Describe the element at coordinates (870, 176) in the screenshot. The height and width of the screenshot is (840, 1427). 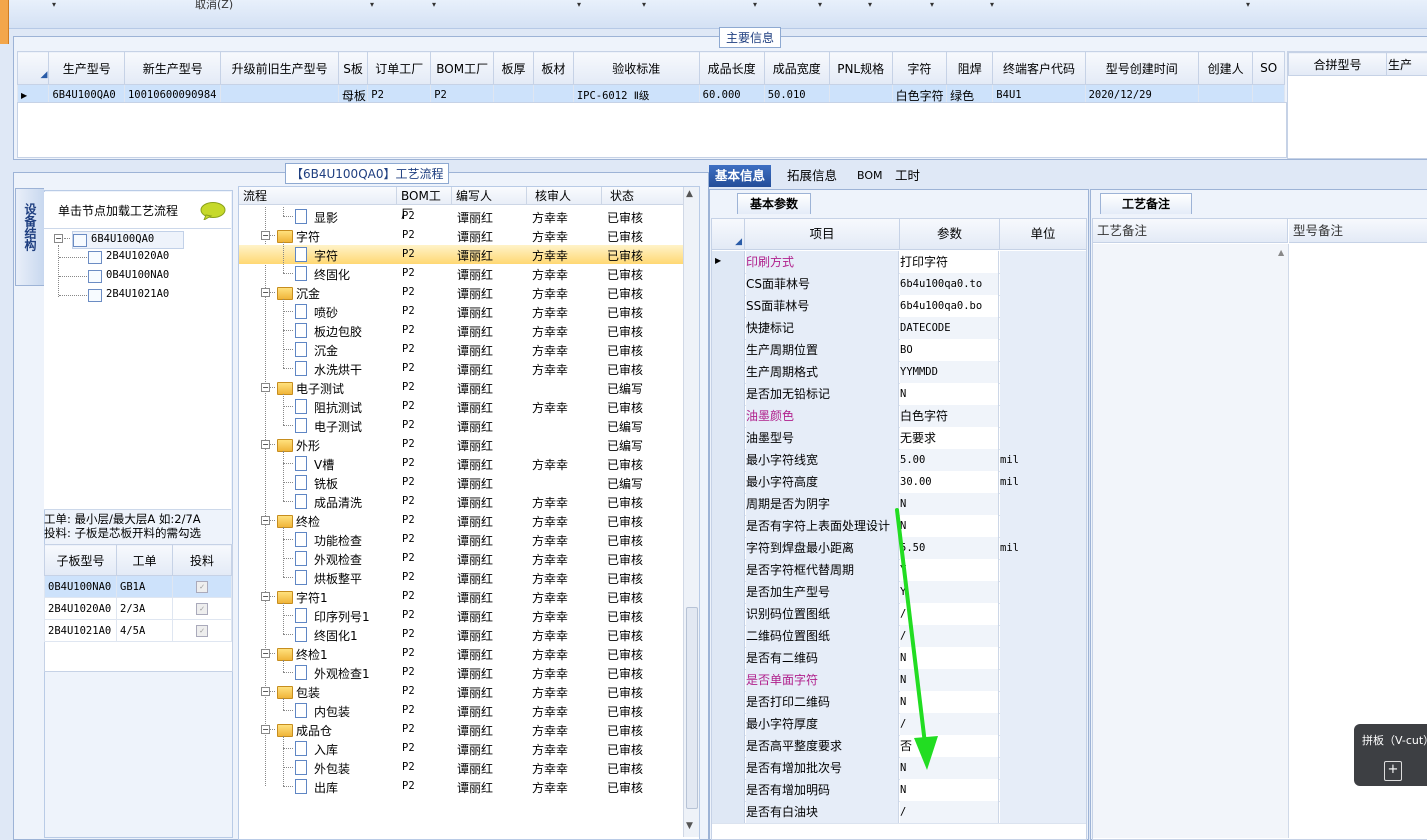
I see `tab-bom: BOM` at that location.